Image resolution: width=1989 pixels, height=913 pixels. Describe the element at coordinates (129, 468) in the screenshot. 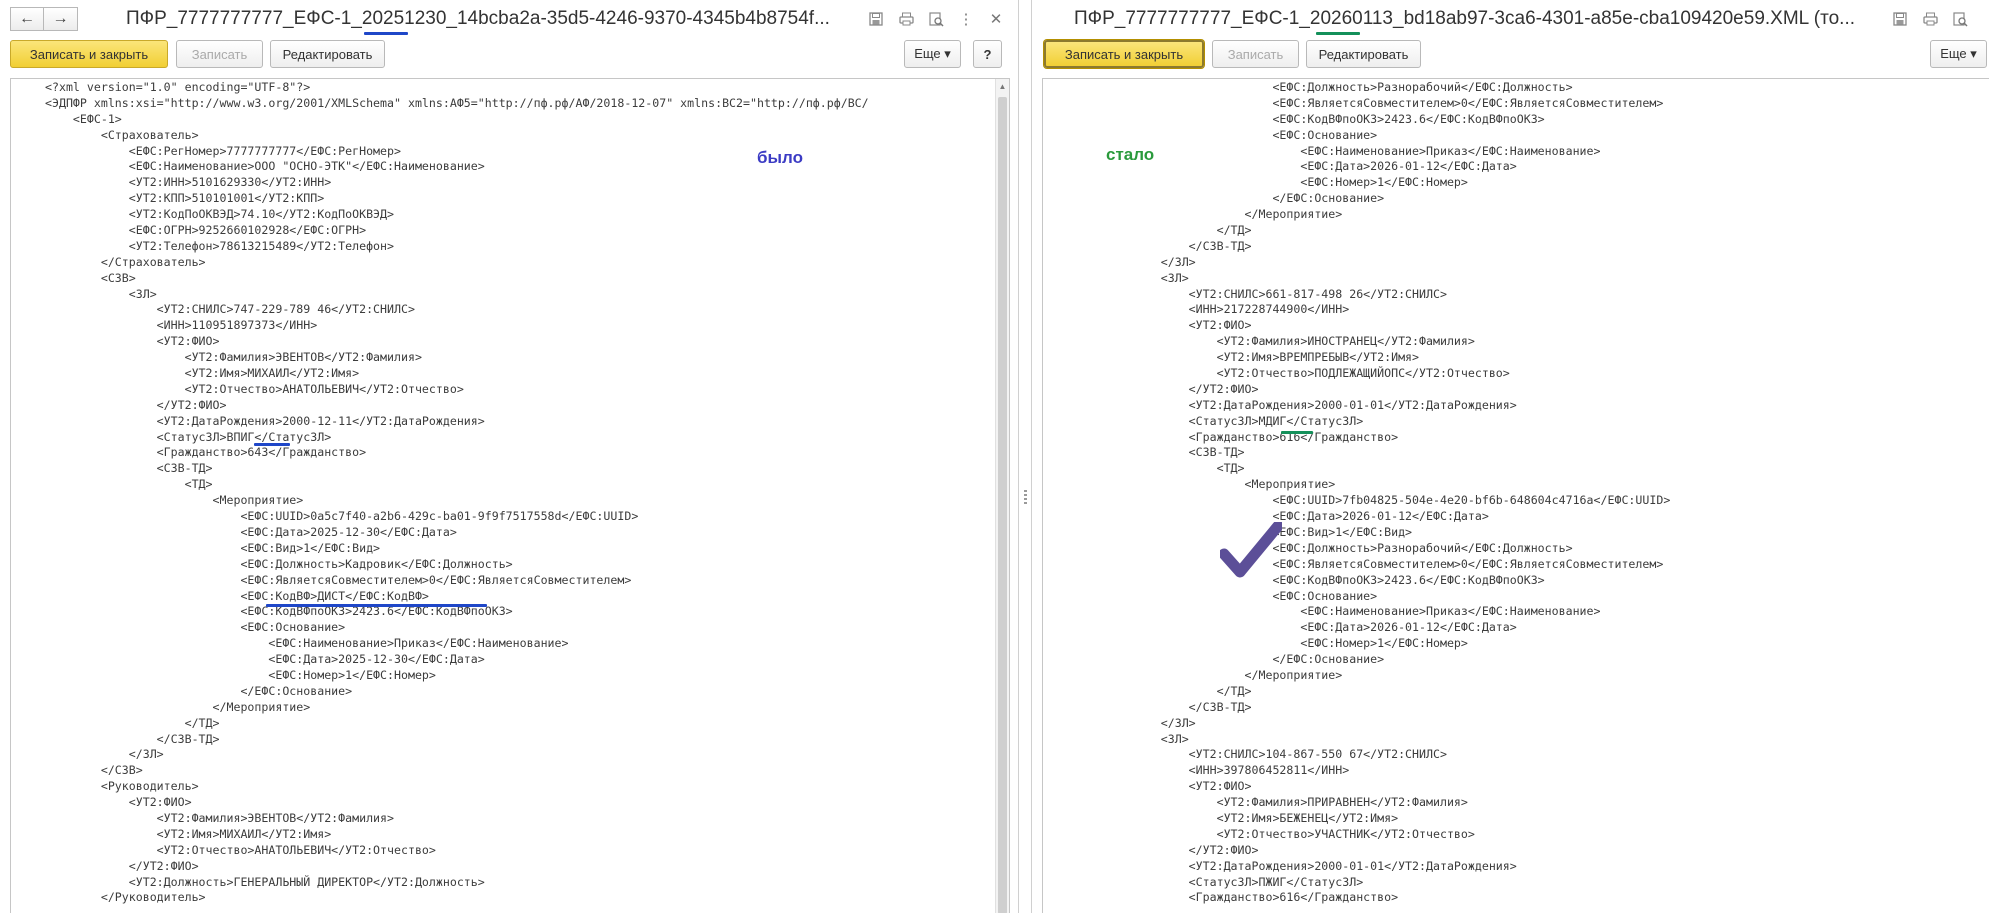

I see `code-line: <СЗВ-ТД>` at that location.